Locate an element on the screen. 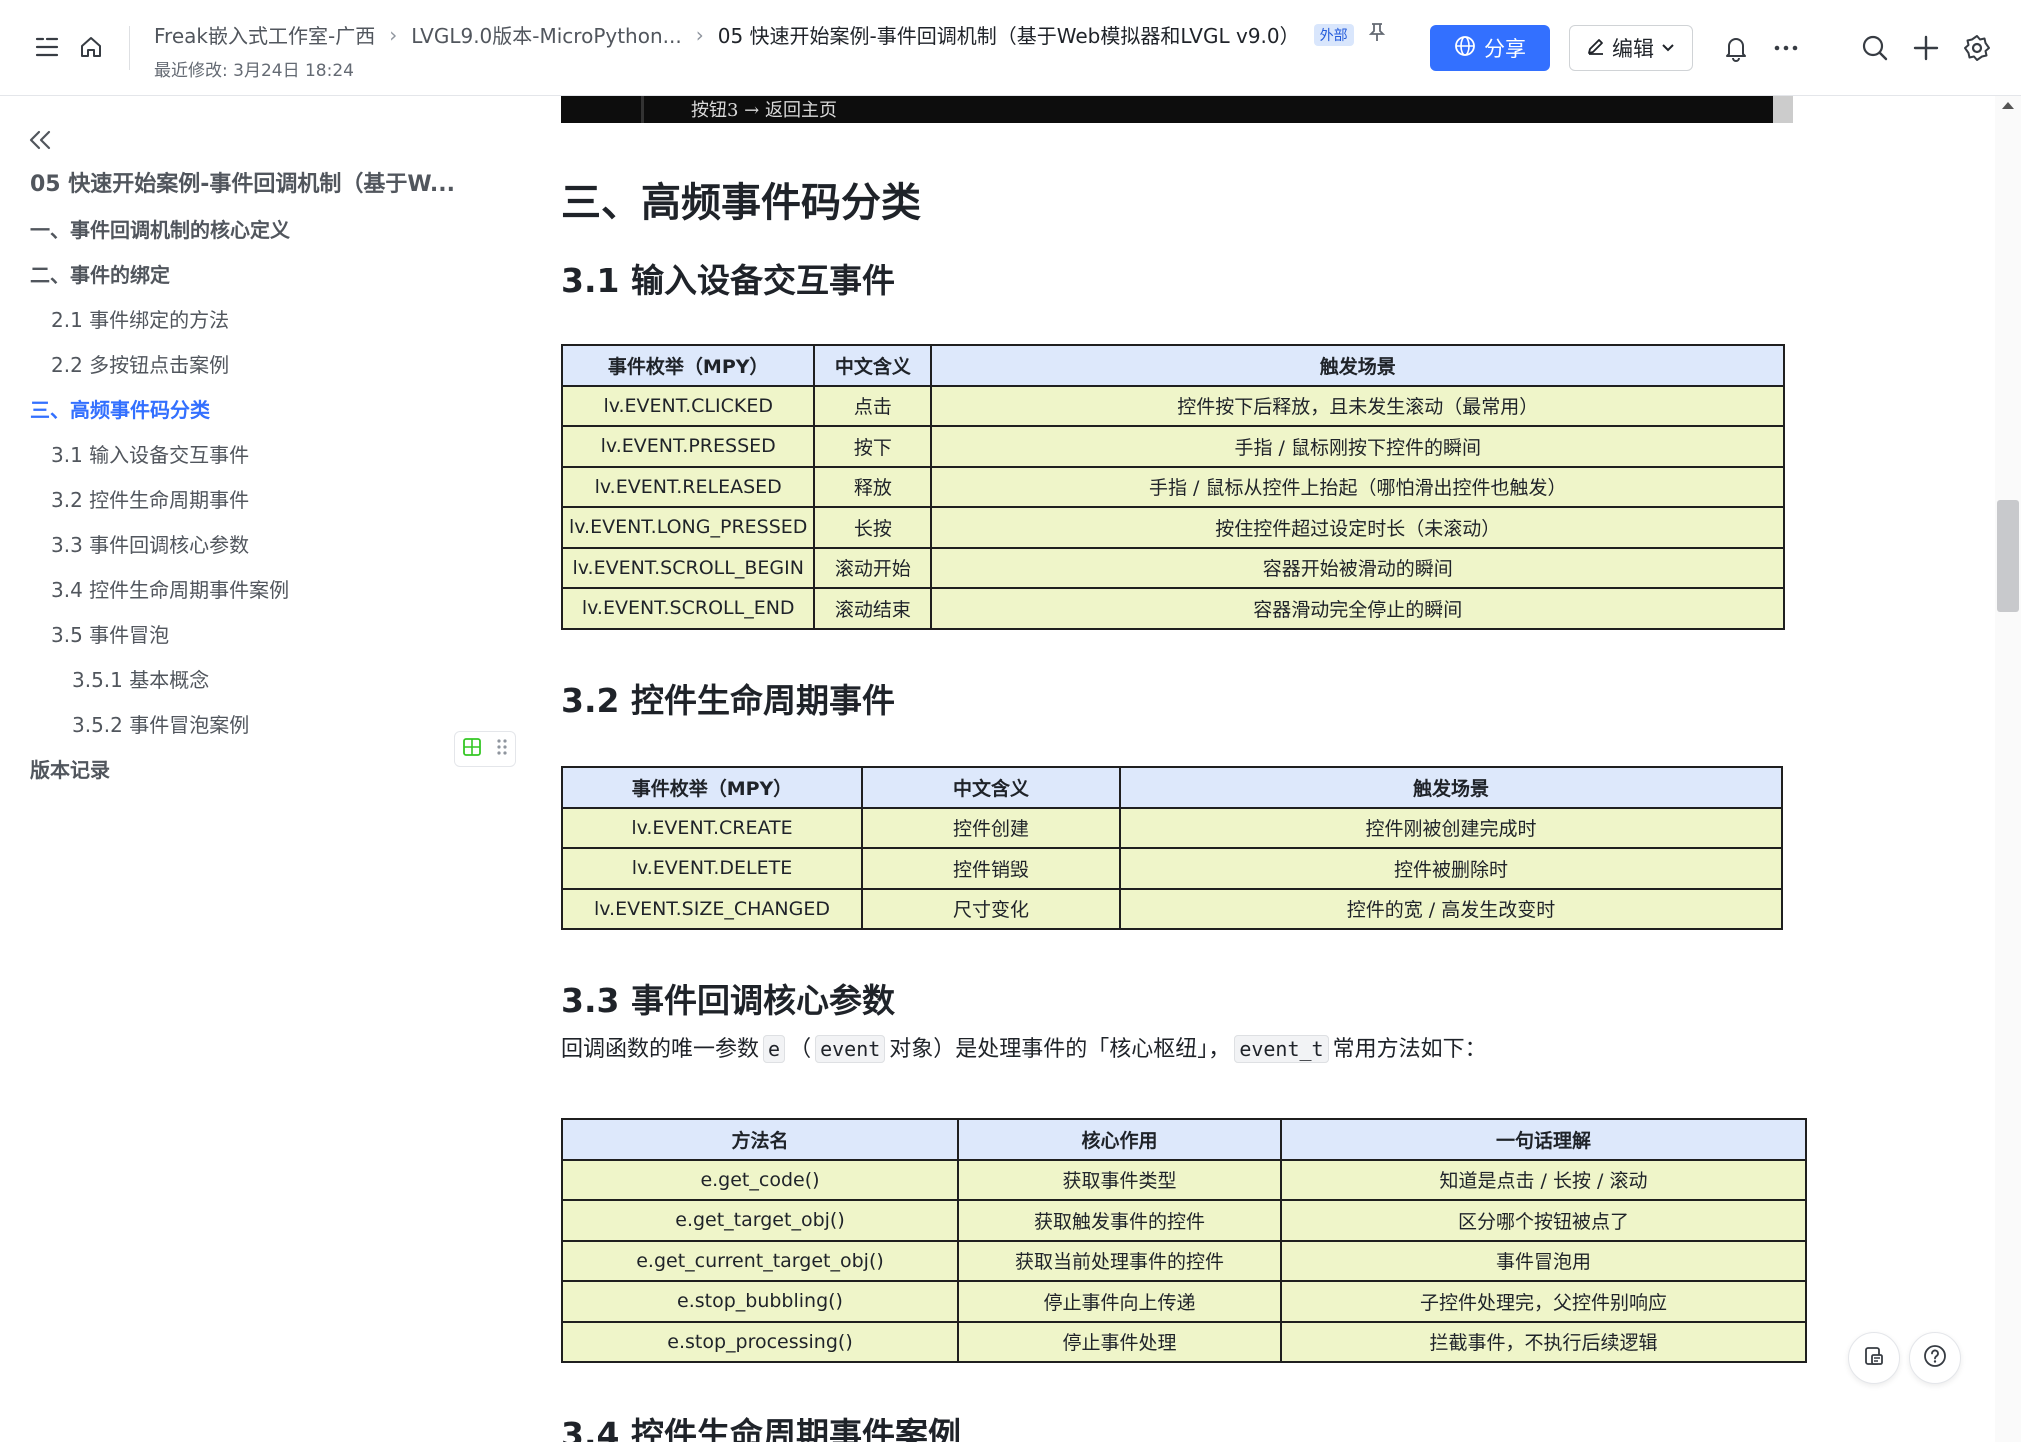 The image size is (2021, 1442). share-button: 分享 is located at coordinates (1490, 48).